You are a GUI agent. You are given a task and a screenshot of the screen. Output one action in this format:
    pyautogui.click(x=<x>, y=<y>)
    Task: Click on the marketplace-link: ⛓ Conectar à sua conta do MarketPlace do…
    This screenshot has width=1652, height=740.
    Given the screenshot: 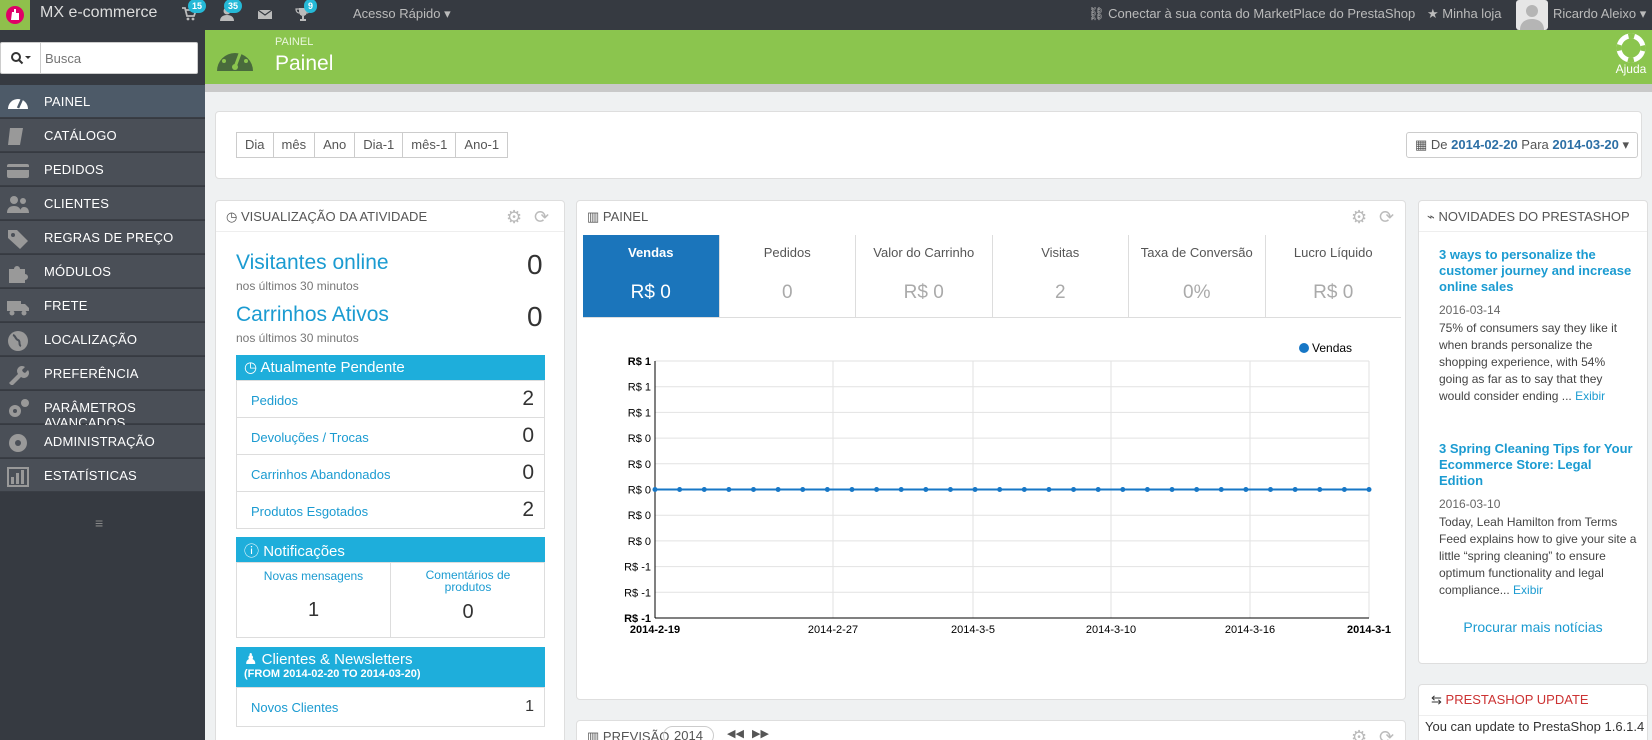 What is the action you would take?
    pyautogui.click(x=1251, y=15)
    